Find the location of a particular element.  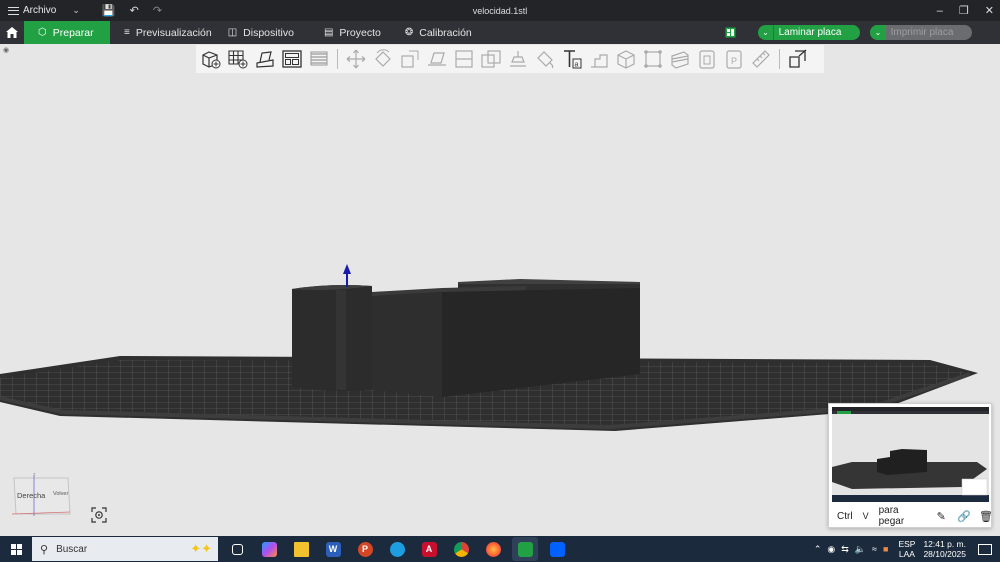

chrome-button is located at coordinates (461, 549).